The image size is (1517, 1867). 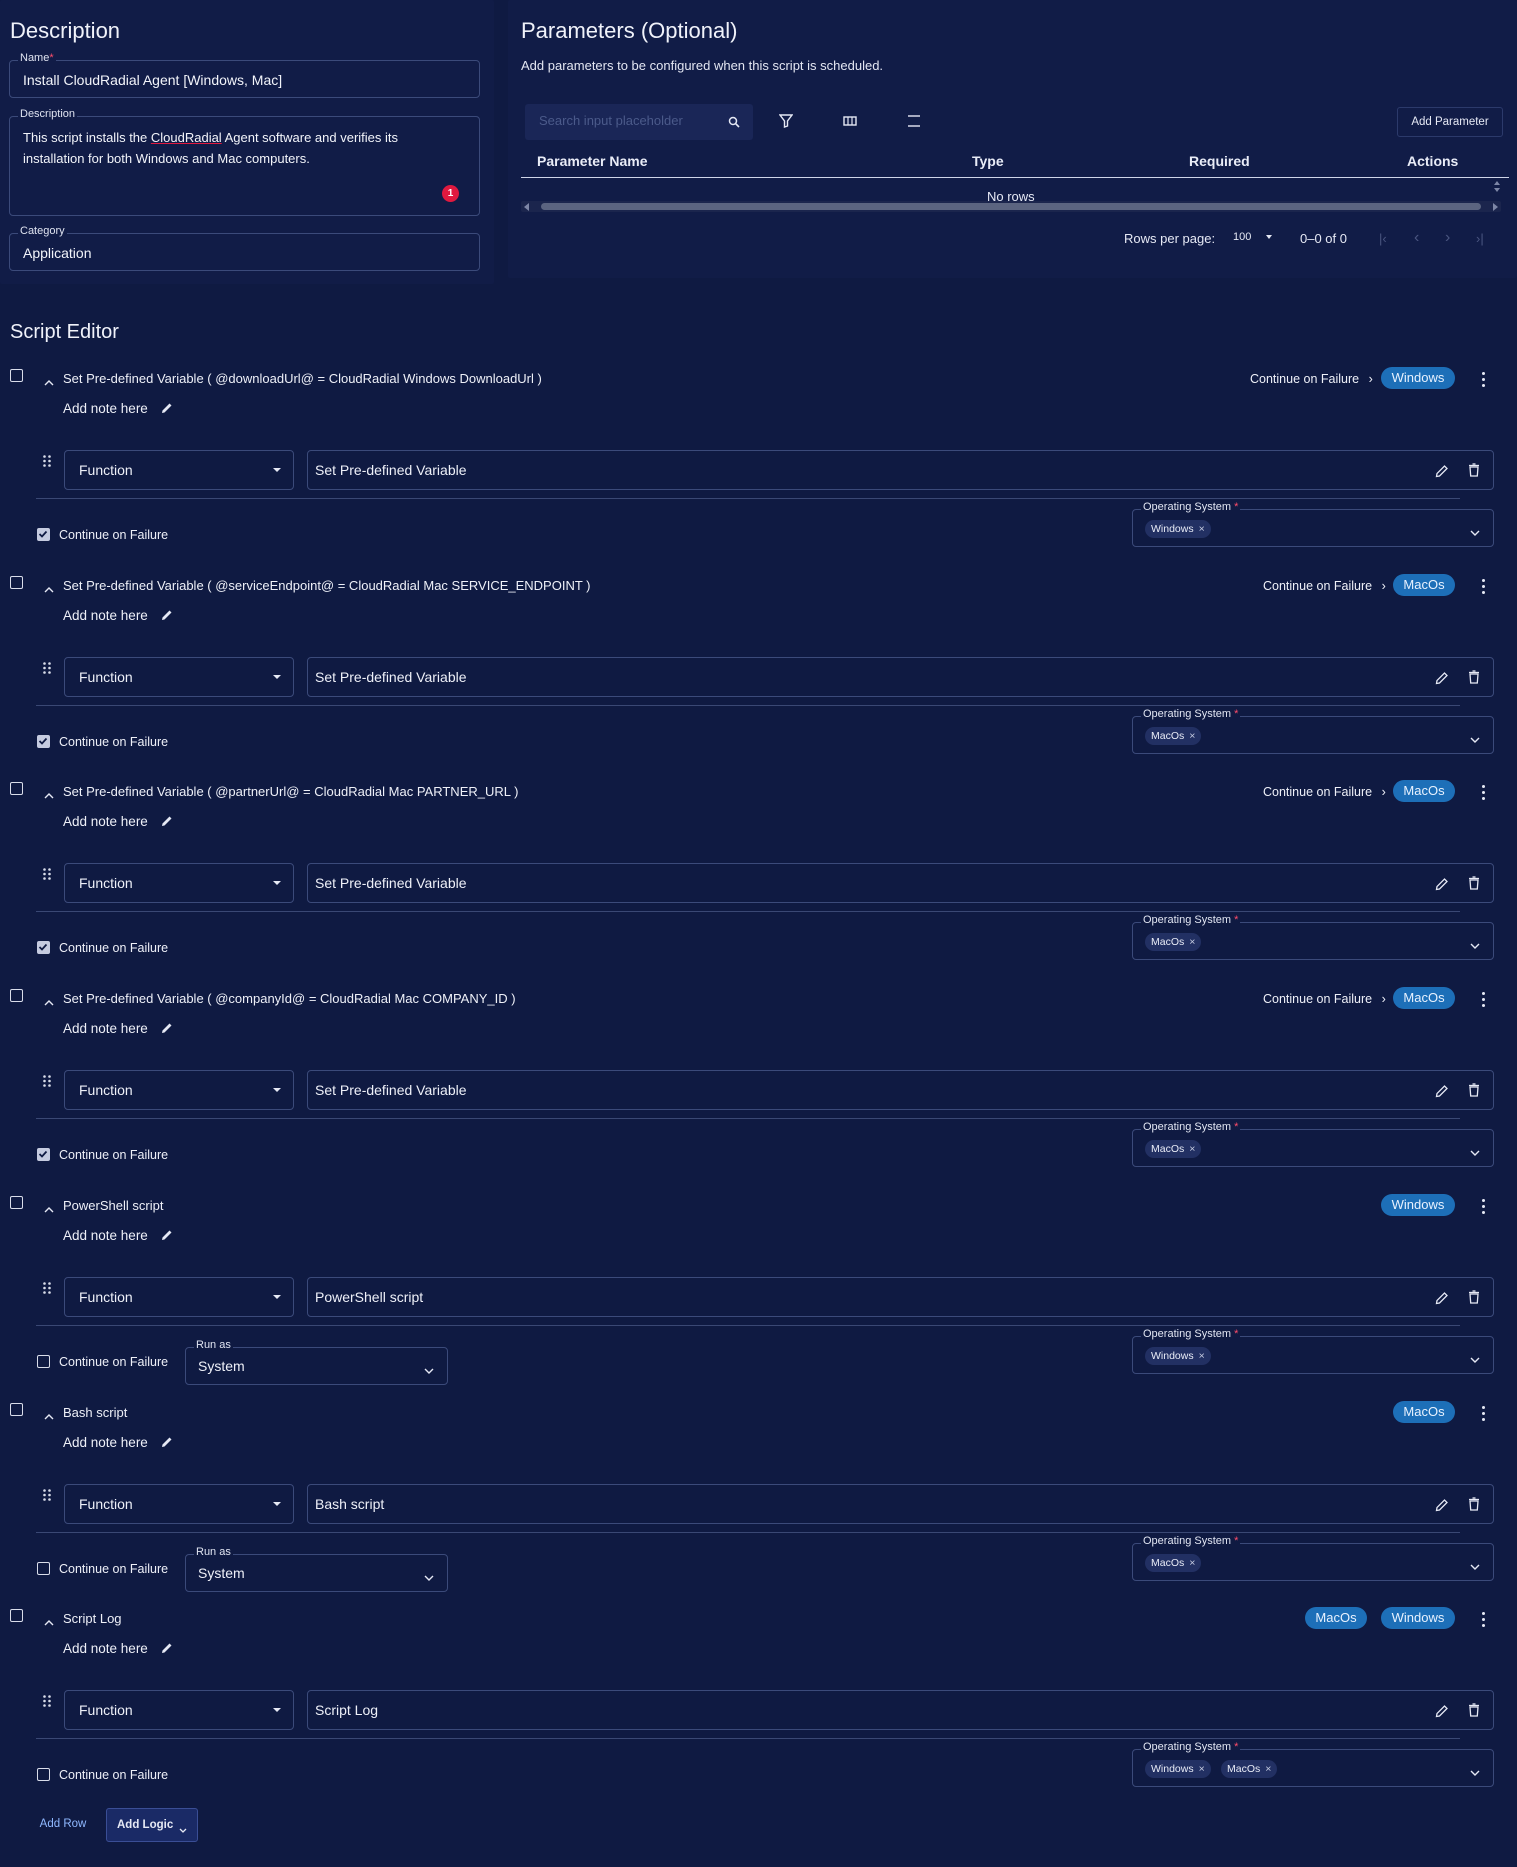 What do you see at coordinates (914, 121) in the screenshot?
I see `density-icon` at bounding box center [914, 121].